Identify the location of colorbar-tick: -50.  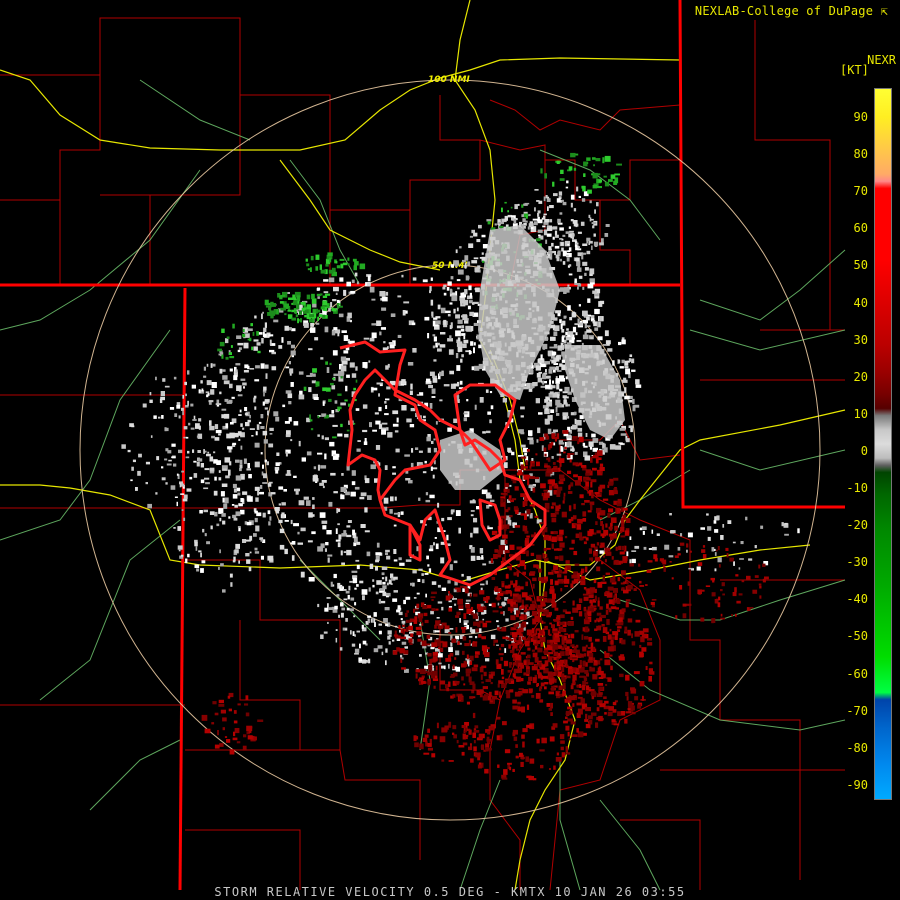
(857, 636).